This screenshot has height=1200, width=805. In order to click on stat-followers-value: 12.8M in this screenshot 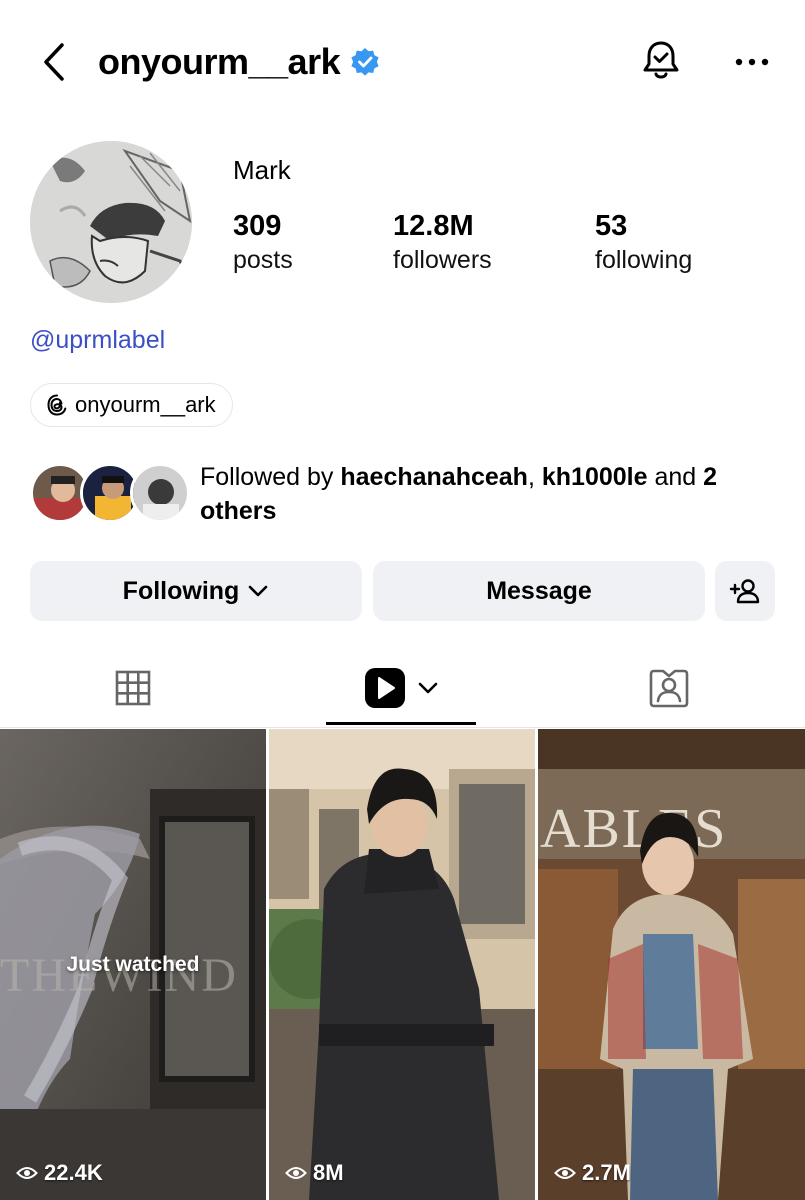, I will do `click(433, 226)`.